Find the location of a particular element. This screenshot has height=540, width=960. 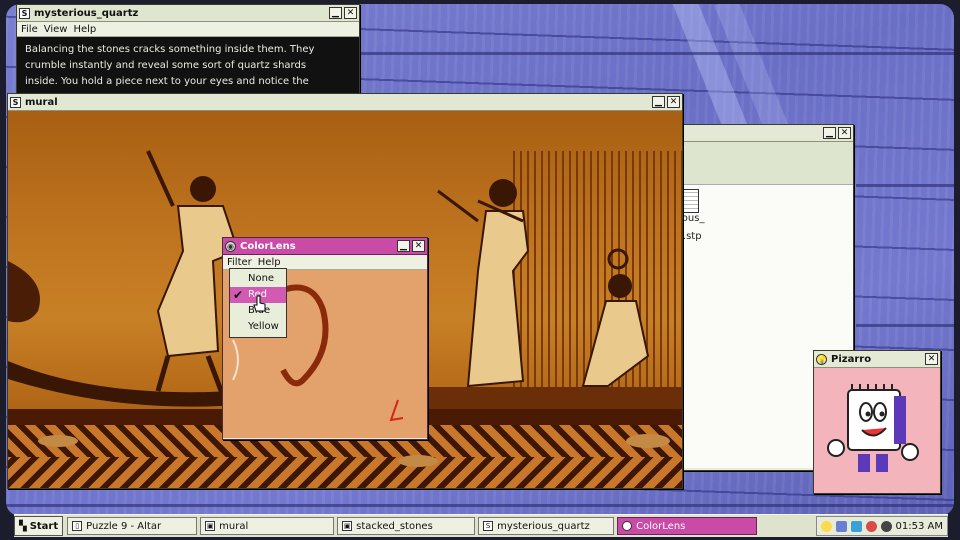

system-tray: 01:53 AM is located at coordinates (881, 526).